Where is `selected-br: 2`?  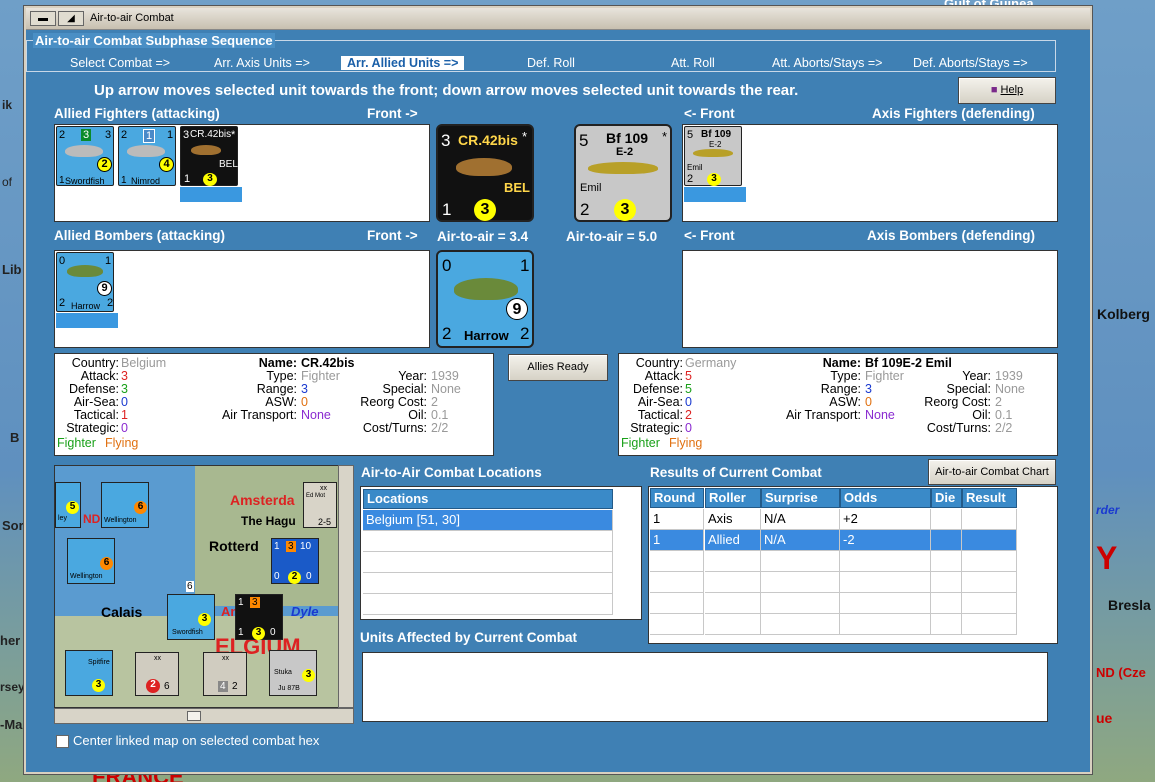
selected-br: 2 is located at coordinates (525, 333).